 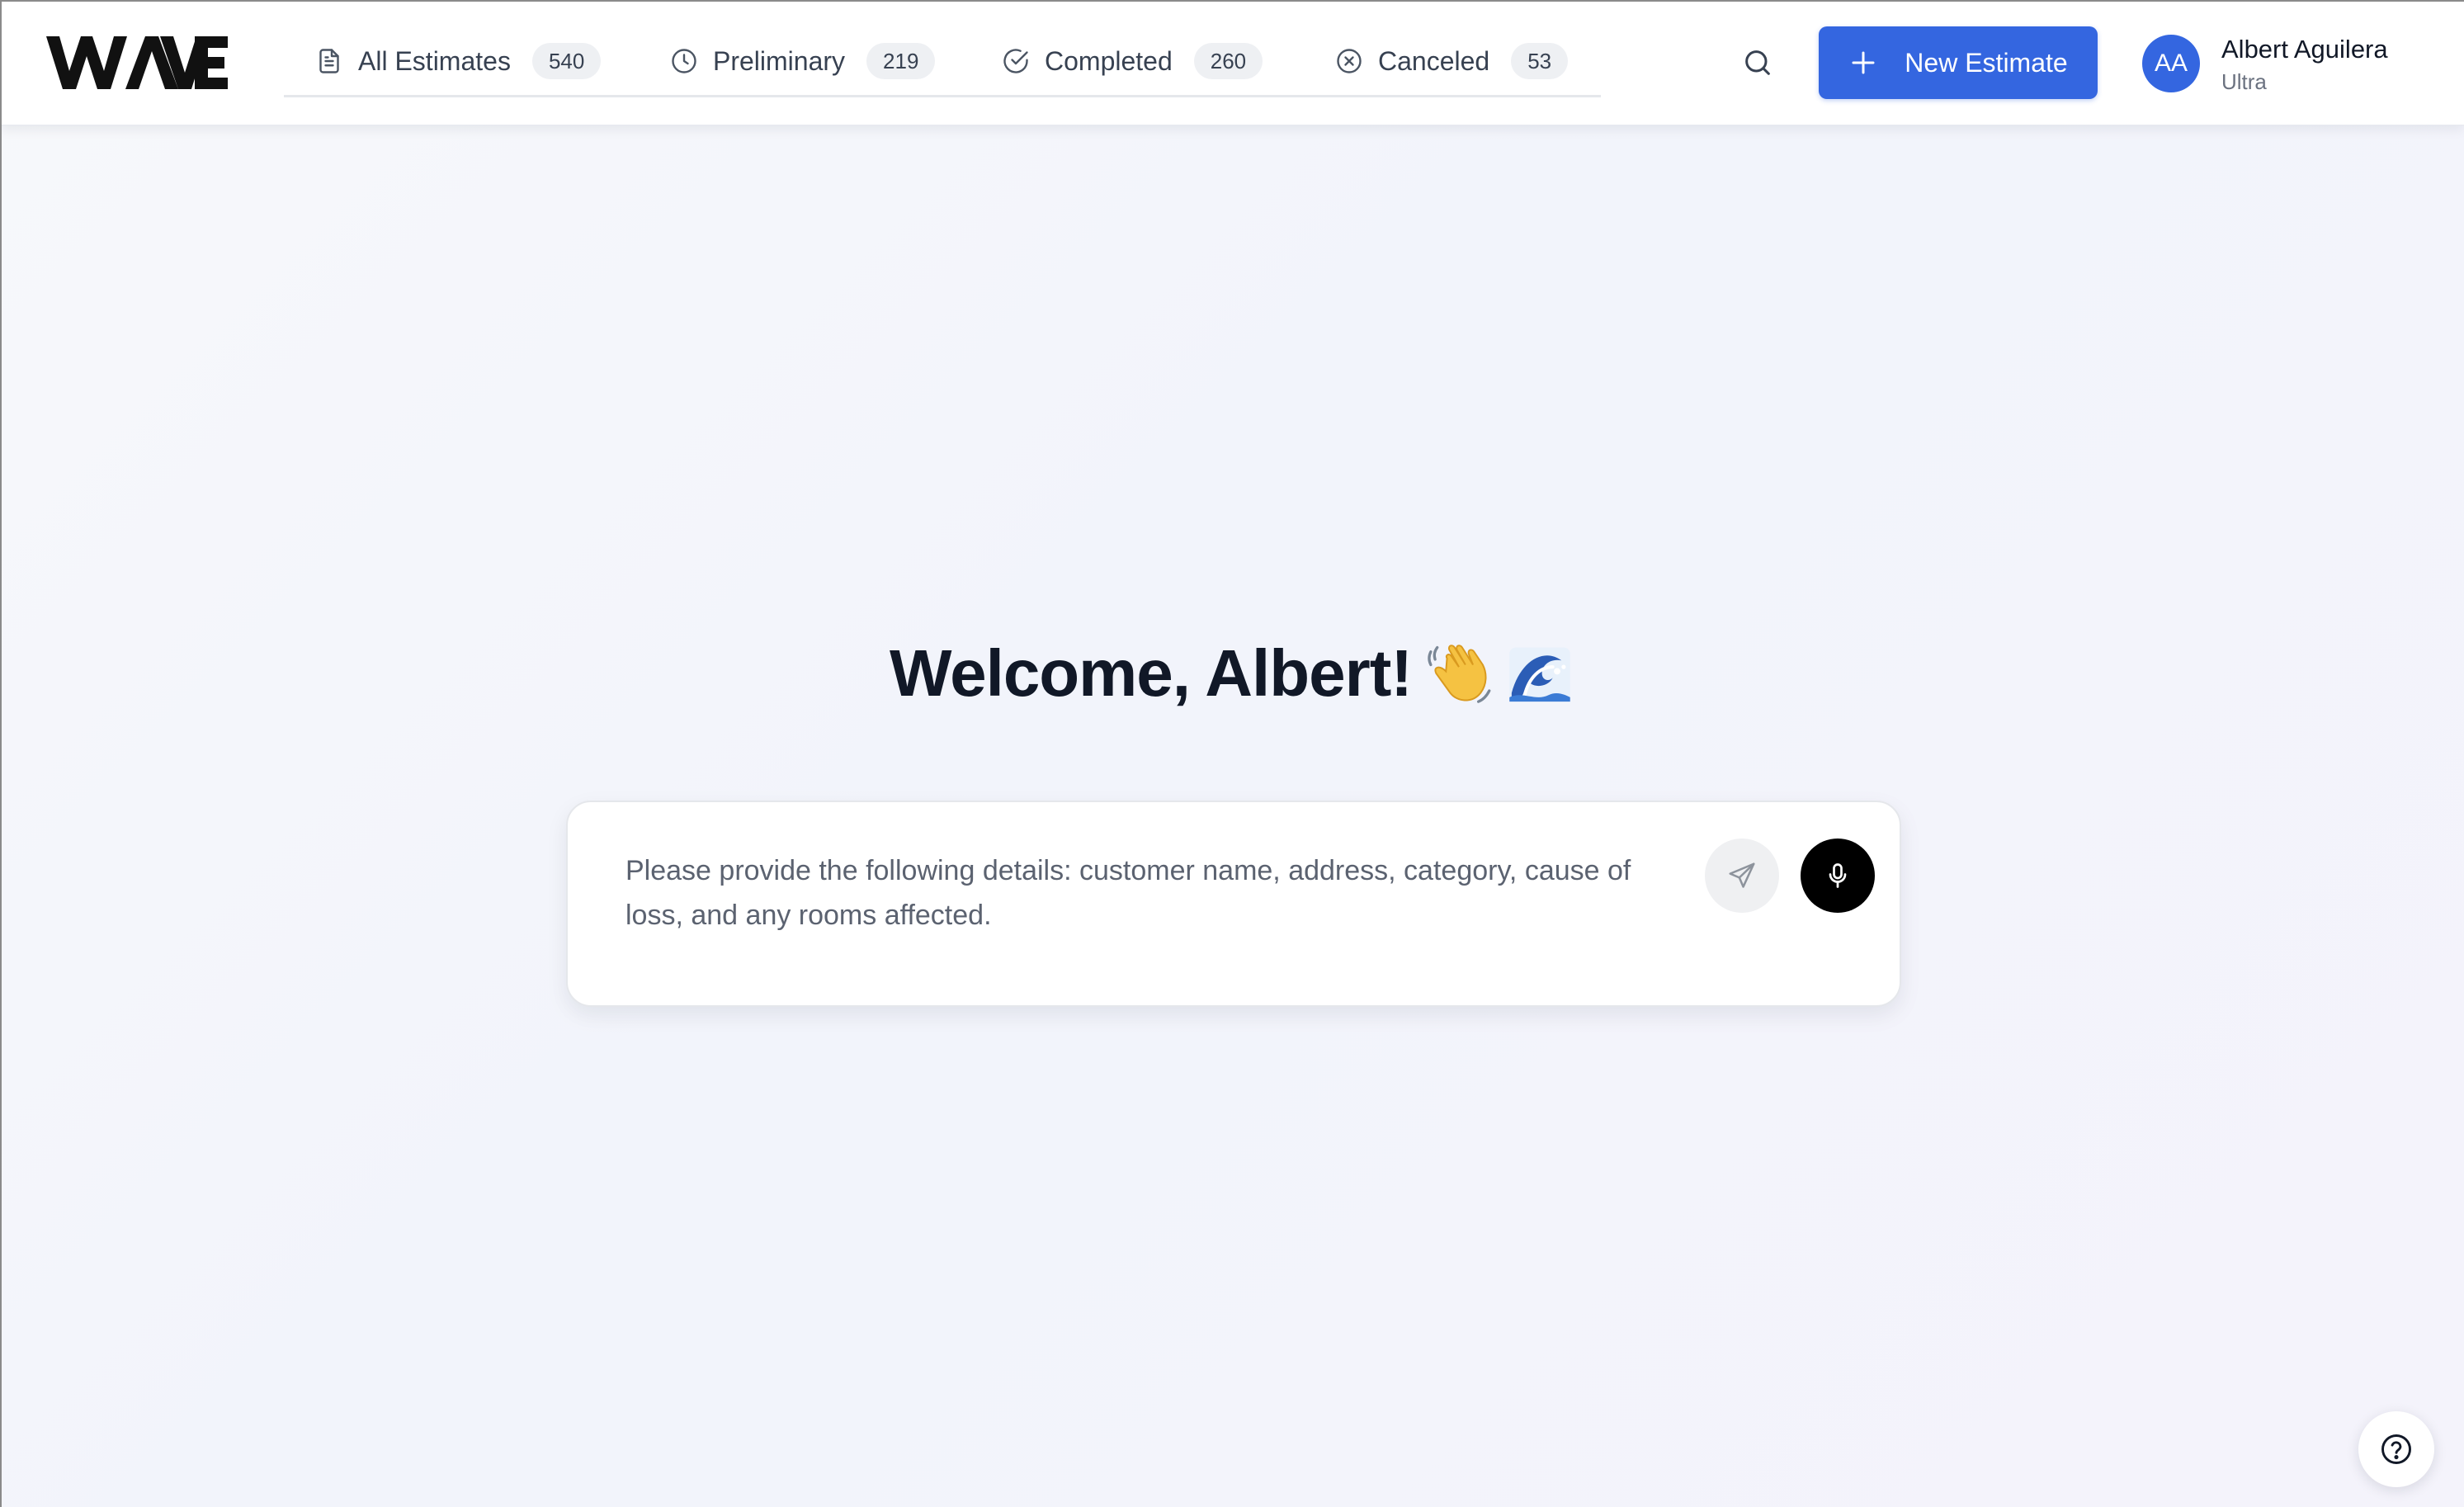 What do you see at coordinates (1349, 61) in the screenshot?
I see `x-circle-icon` at bounding box center [1349, 61].